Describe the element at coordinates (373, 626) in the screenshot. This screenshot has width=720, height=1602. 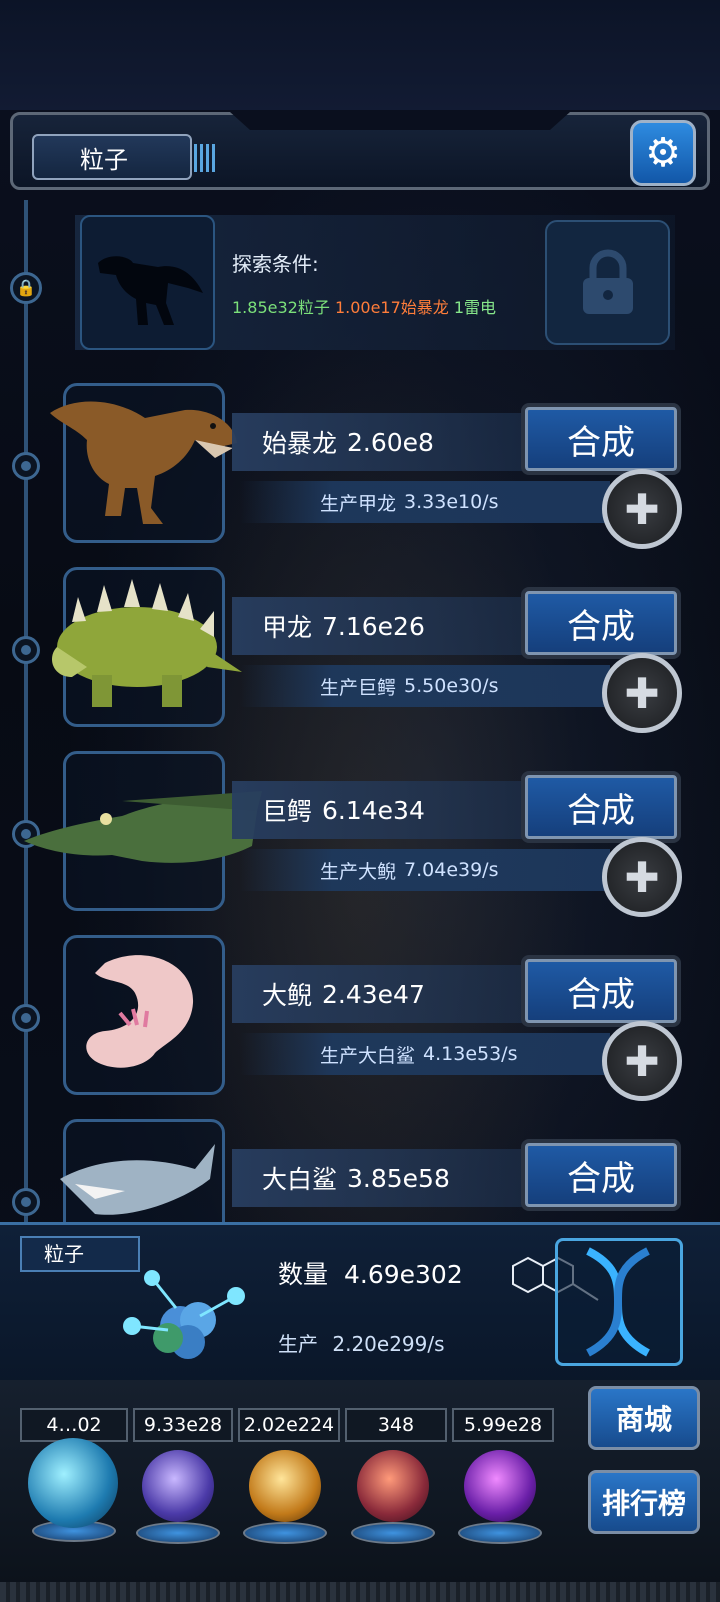
I see `creature-count: 7.16e26` at that location.